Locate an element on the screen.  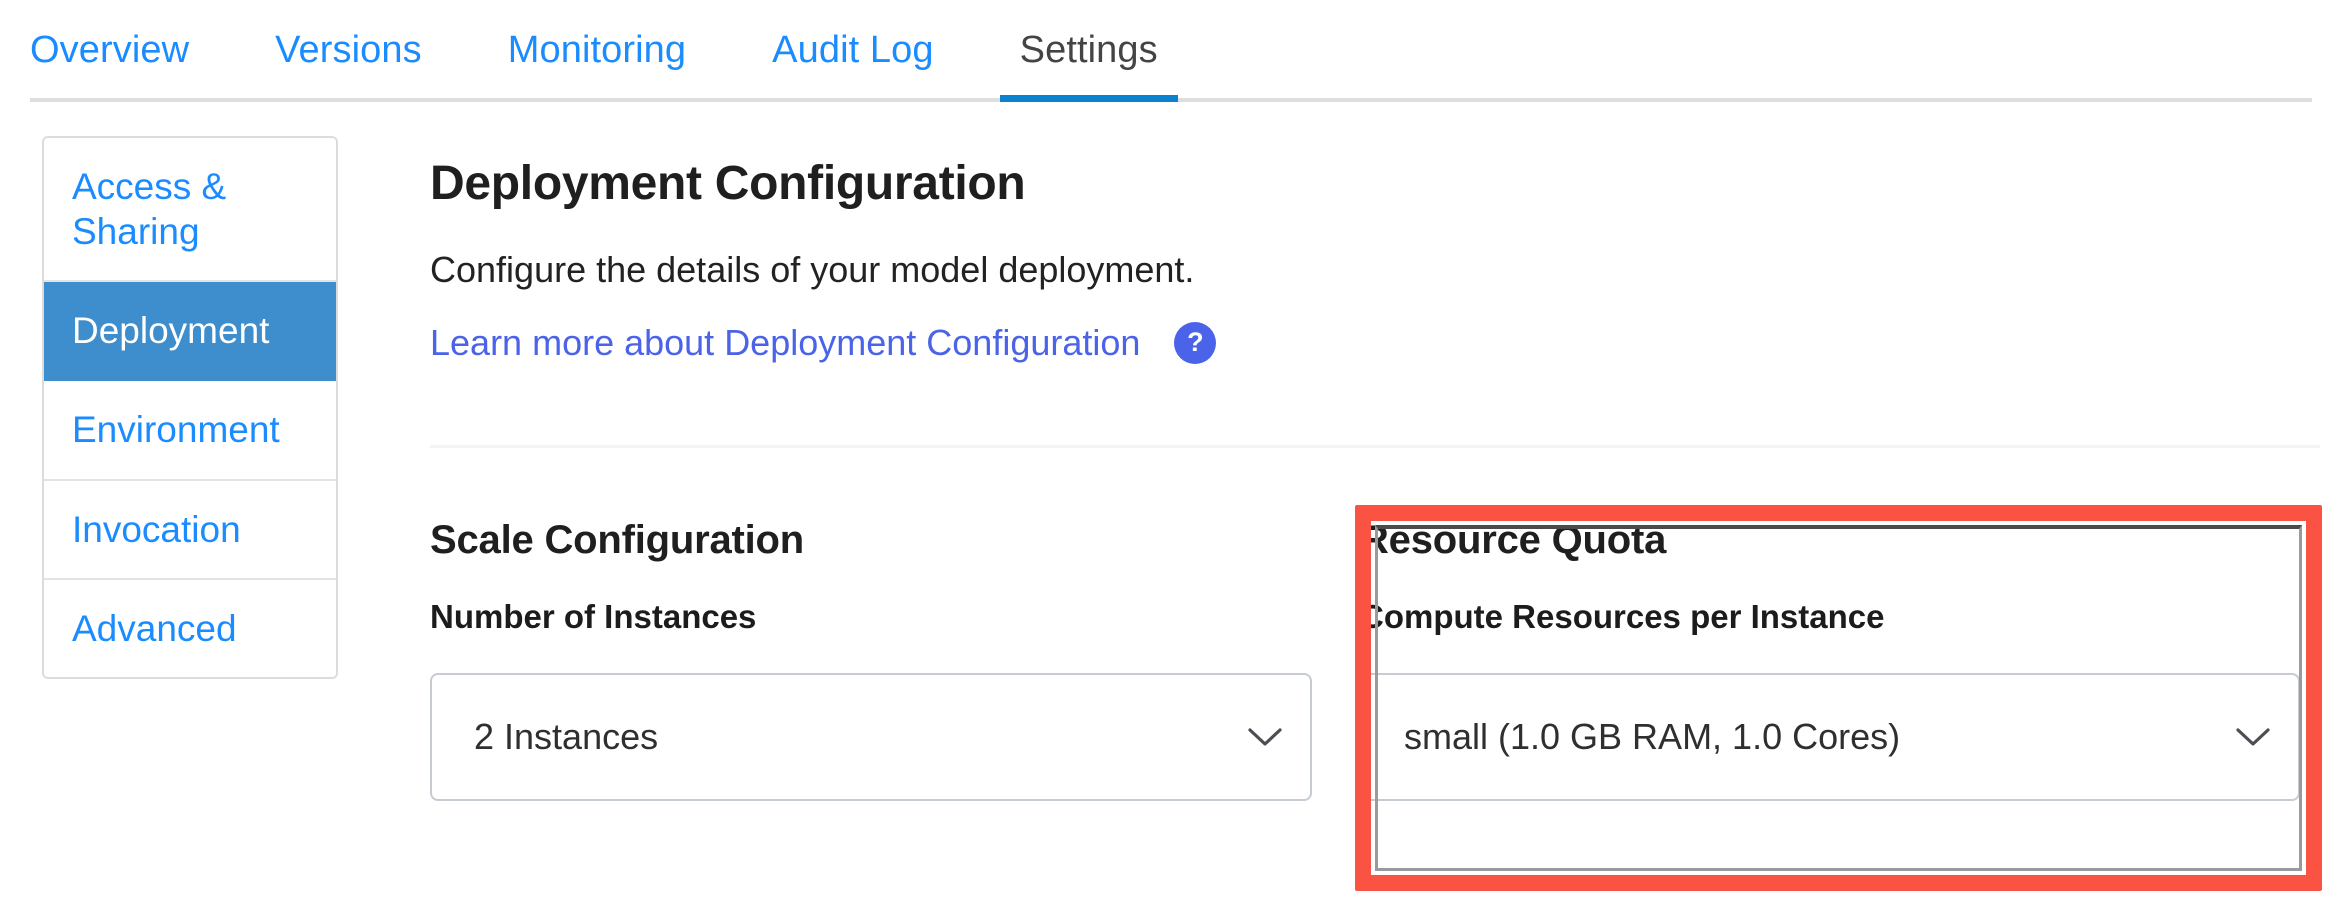
sidebar-item-label: Access & Sharing is located at coordinates (149, 209).